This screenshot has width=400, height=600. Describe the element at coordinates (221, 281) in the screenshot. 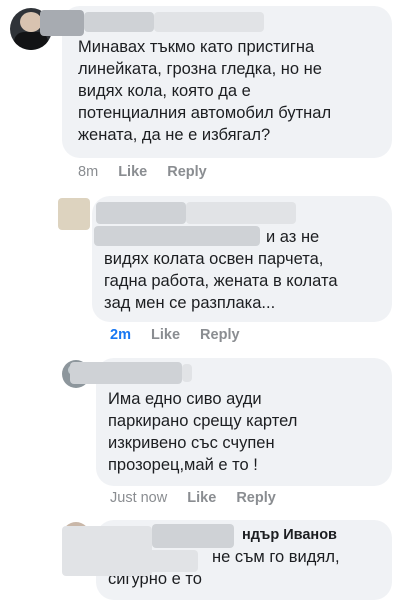

I see `comment-text: гадна работа, жената в колата` at that location.